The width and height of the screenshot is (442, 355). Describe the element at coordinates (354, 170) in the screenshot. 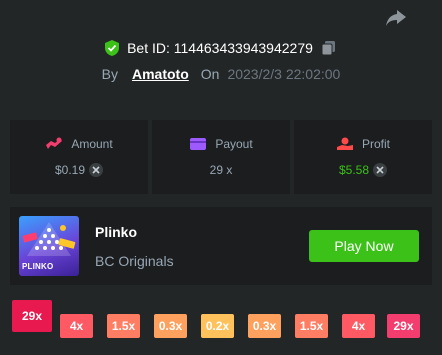

I see `stat-profit-value: $5.58` at that location.